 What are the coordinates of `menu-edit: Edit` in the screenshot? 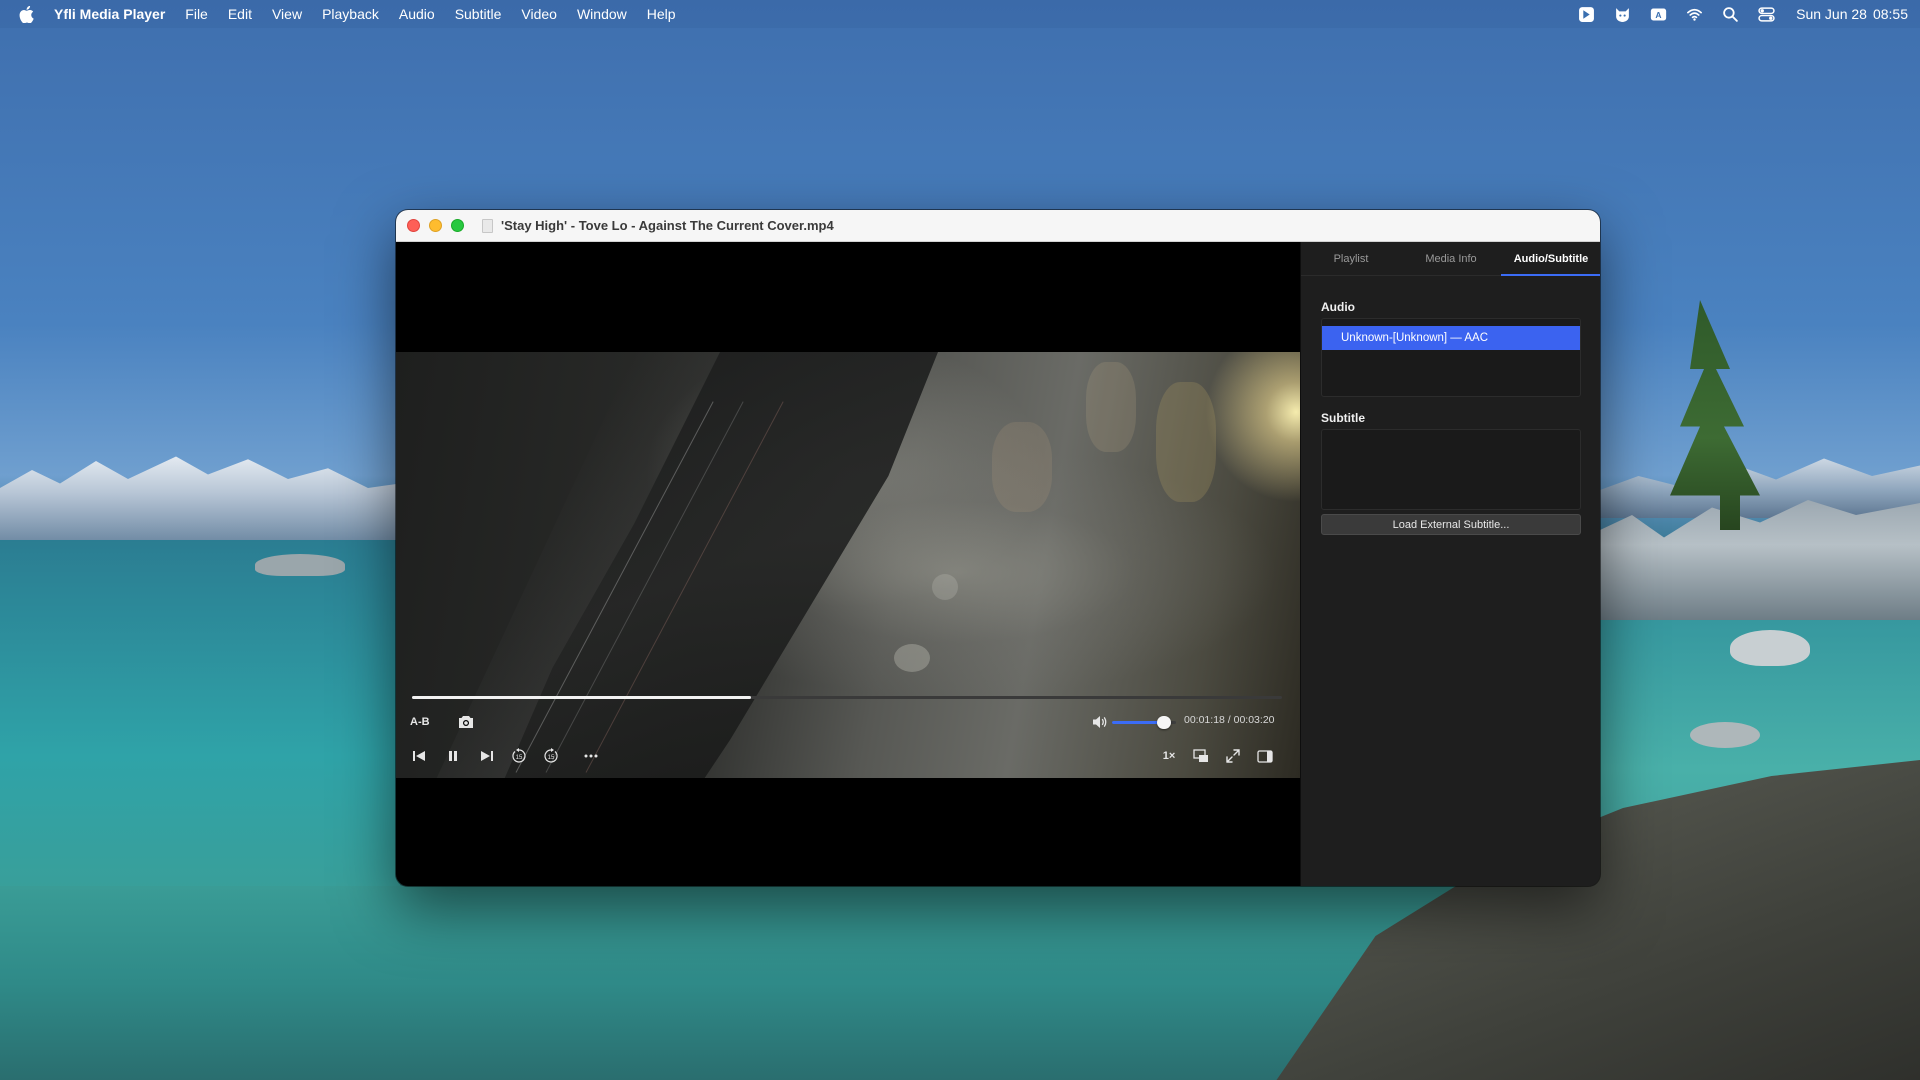 It's located at (240, 14).